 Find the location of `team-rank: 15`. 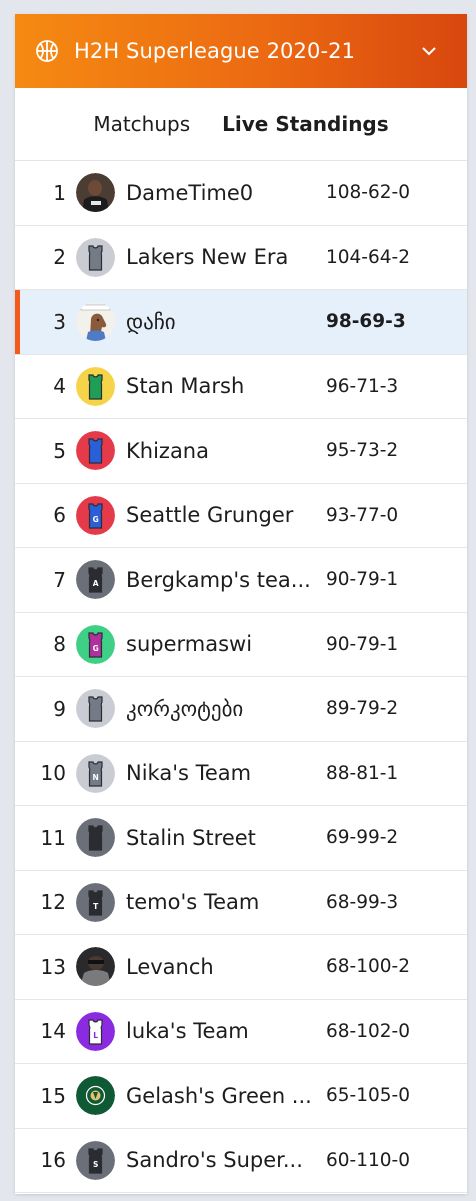

team-rank: 15 is located at coordinates (53, 1095).